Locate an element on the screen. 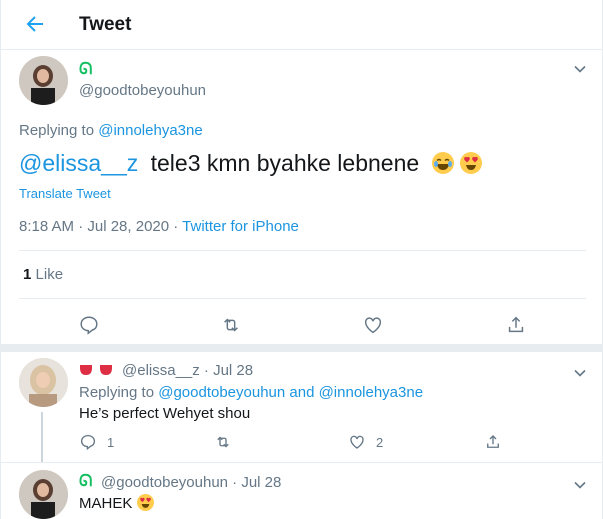 The image size is (603, 519). reply-text: He’s perfect Wehyet shou is located at coordinates (165, 413).